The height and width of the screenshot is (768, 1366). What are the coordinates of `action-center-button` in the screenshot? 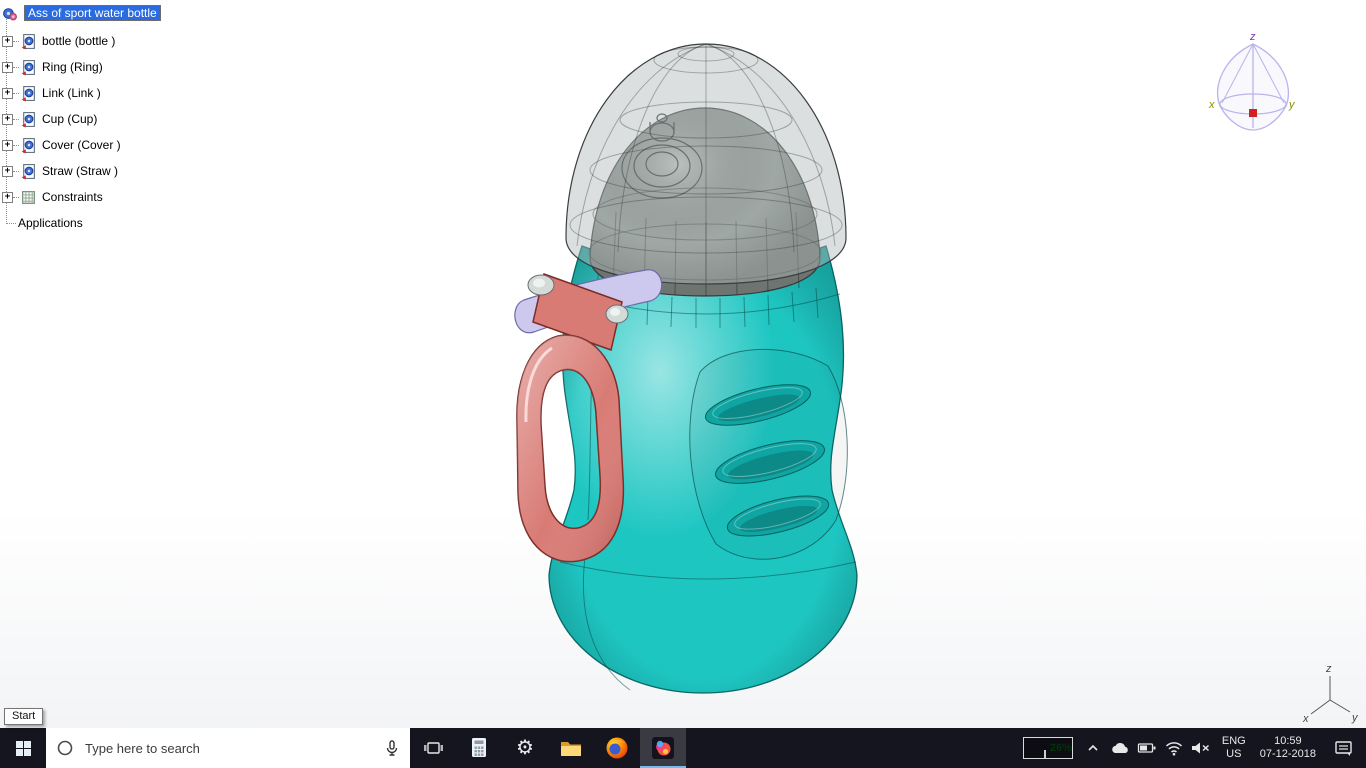 It's located at (1344, 748).